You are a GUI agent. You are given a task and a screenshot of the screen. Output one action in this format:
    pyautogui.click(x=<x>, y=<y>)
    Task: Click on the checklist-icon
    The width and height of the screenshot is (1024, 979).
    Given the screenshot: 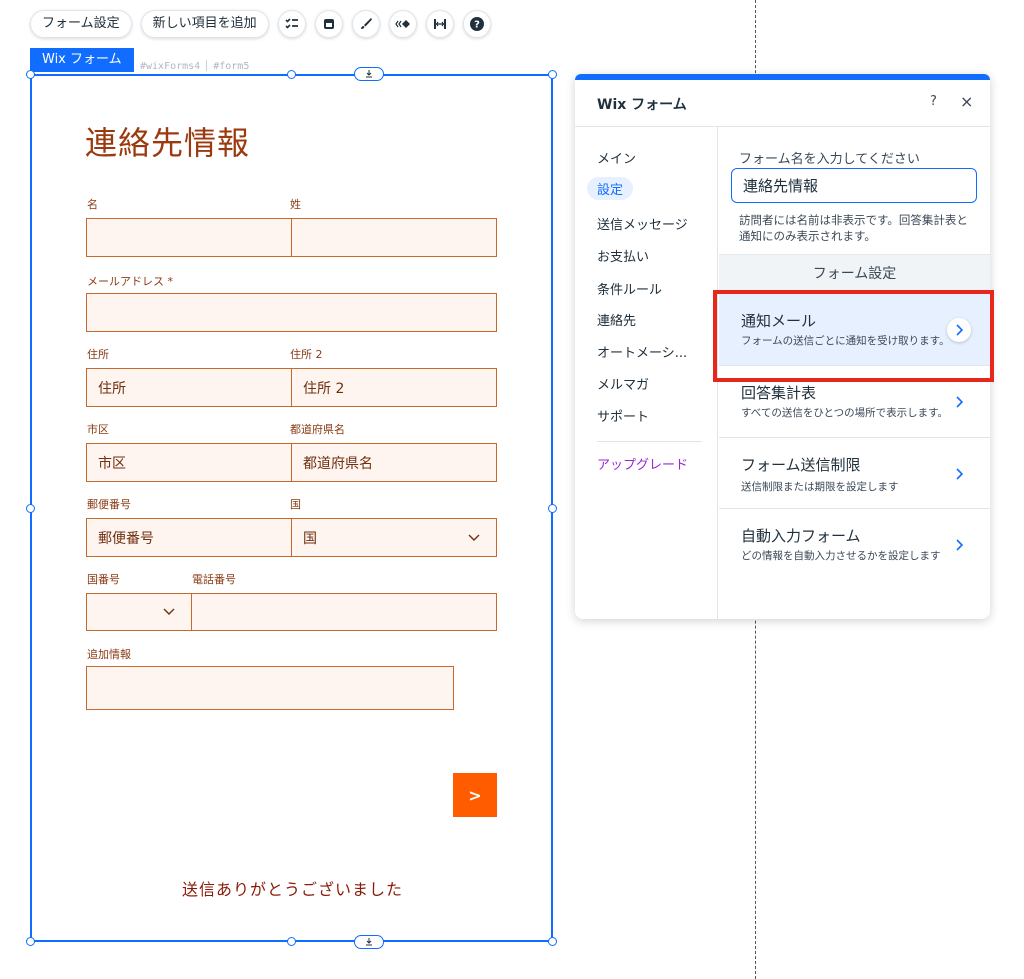 What is the action you would take?
    pyautogui.click(x=291, y=24)
    